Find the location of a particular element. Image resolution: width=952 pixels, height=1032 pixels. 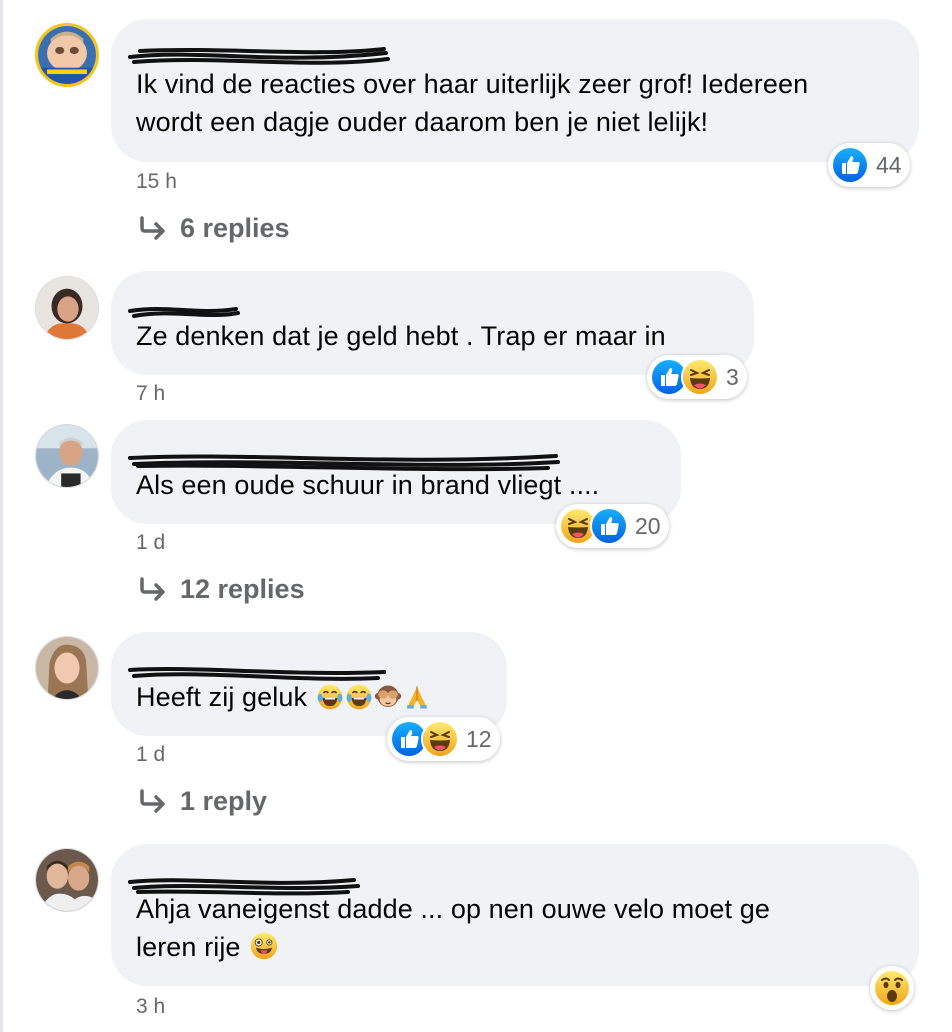

comment-text-content: leren rije is located at coordinates (188, 947).